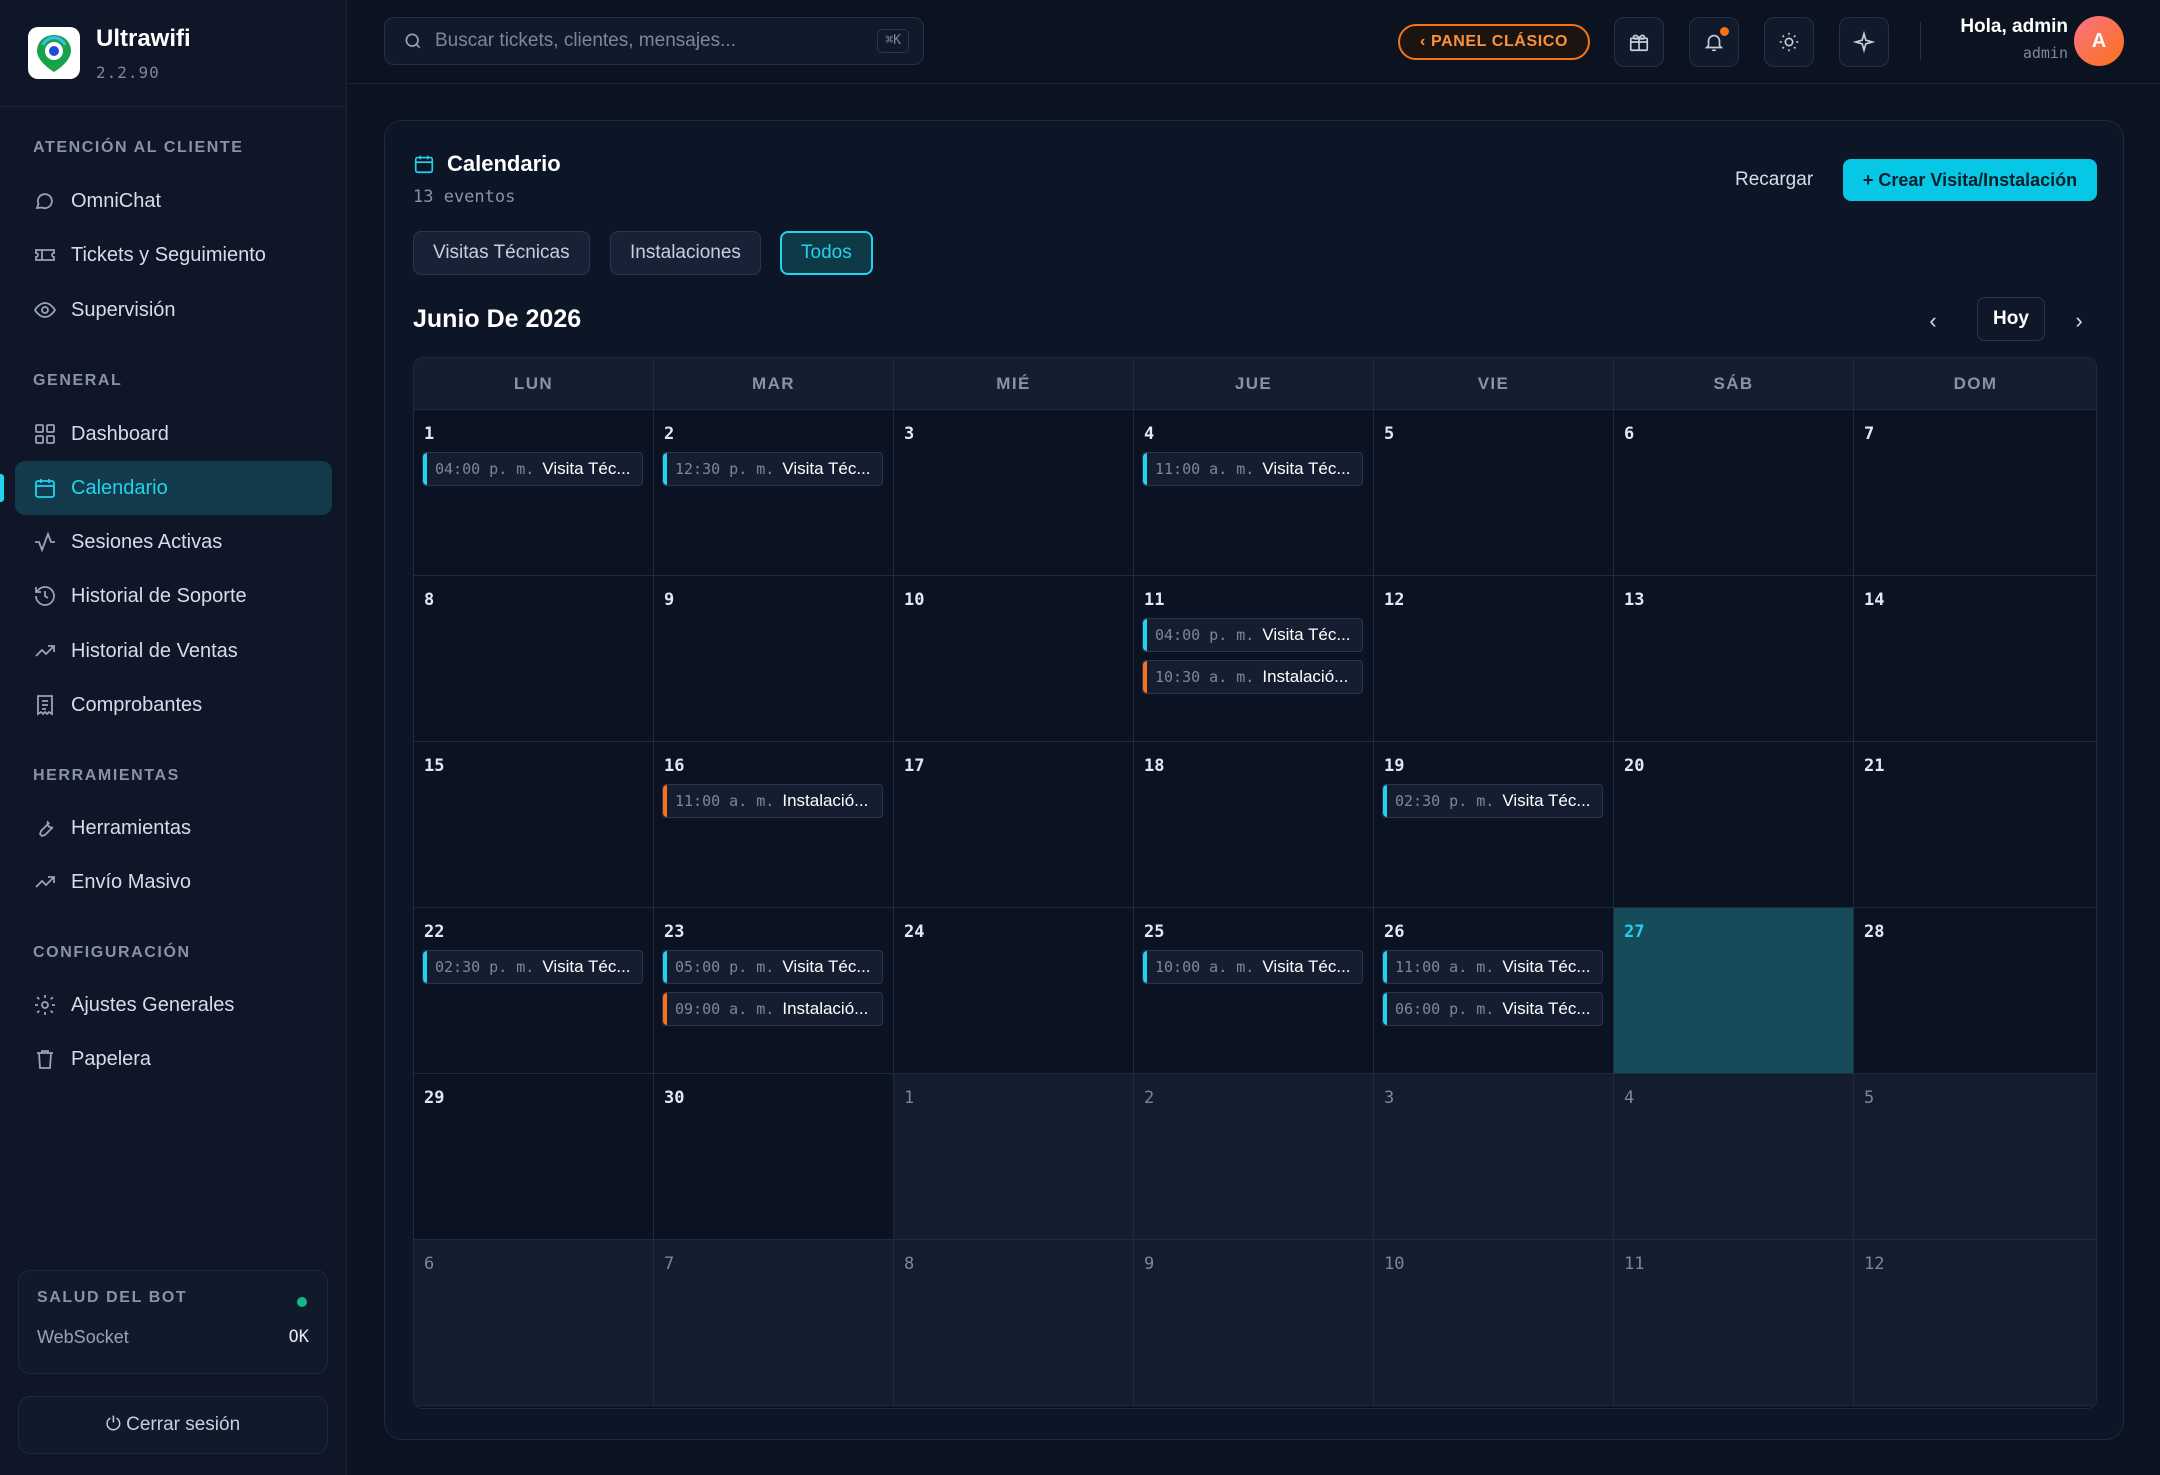  What do you see at coordinates (173, 651) in the screenshot?
I see `sidebar-item-historial-ventas: Historial de Ventas` at bounding box center [173, 651].